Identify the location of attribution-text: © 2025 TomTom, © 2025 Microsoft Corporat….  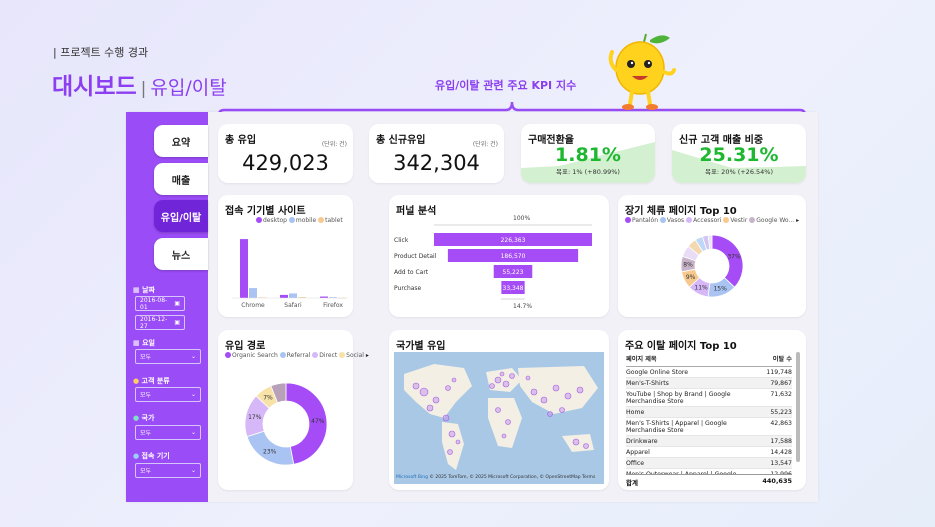
(512, 477).